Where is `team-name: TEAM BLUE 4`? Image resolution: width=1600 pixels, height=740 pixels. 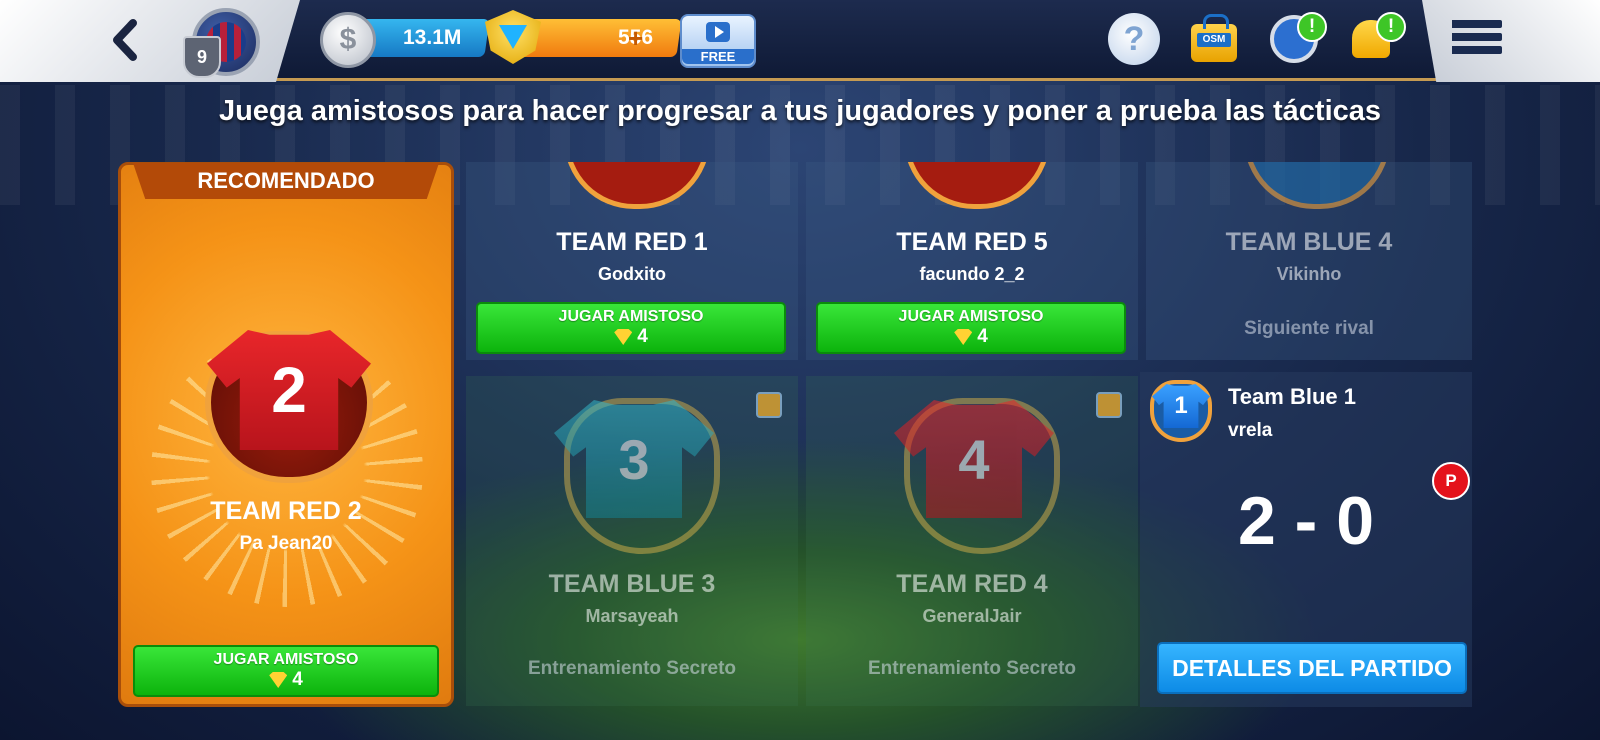 team-name: TEAM BLUE 4 is located at coordinates (1309, 242).